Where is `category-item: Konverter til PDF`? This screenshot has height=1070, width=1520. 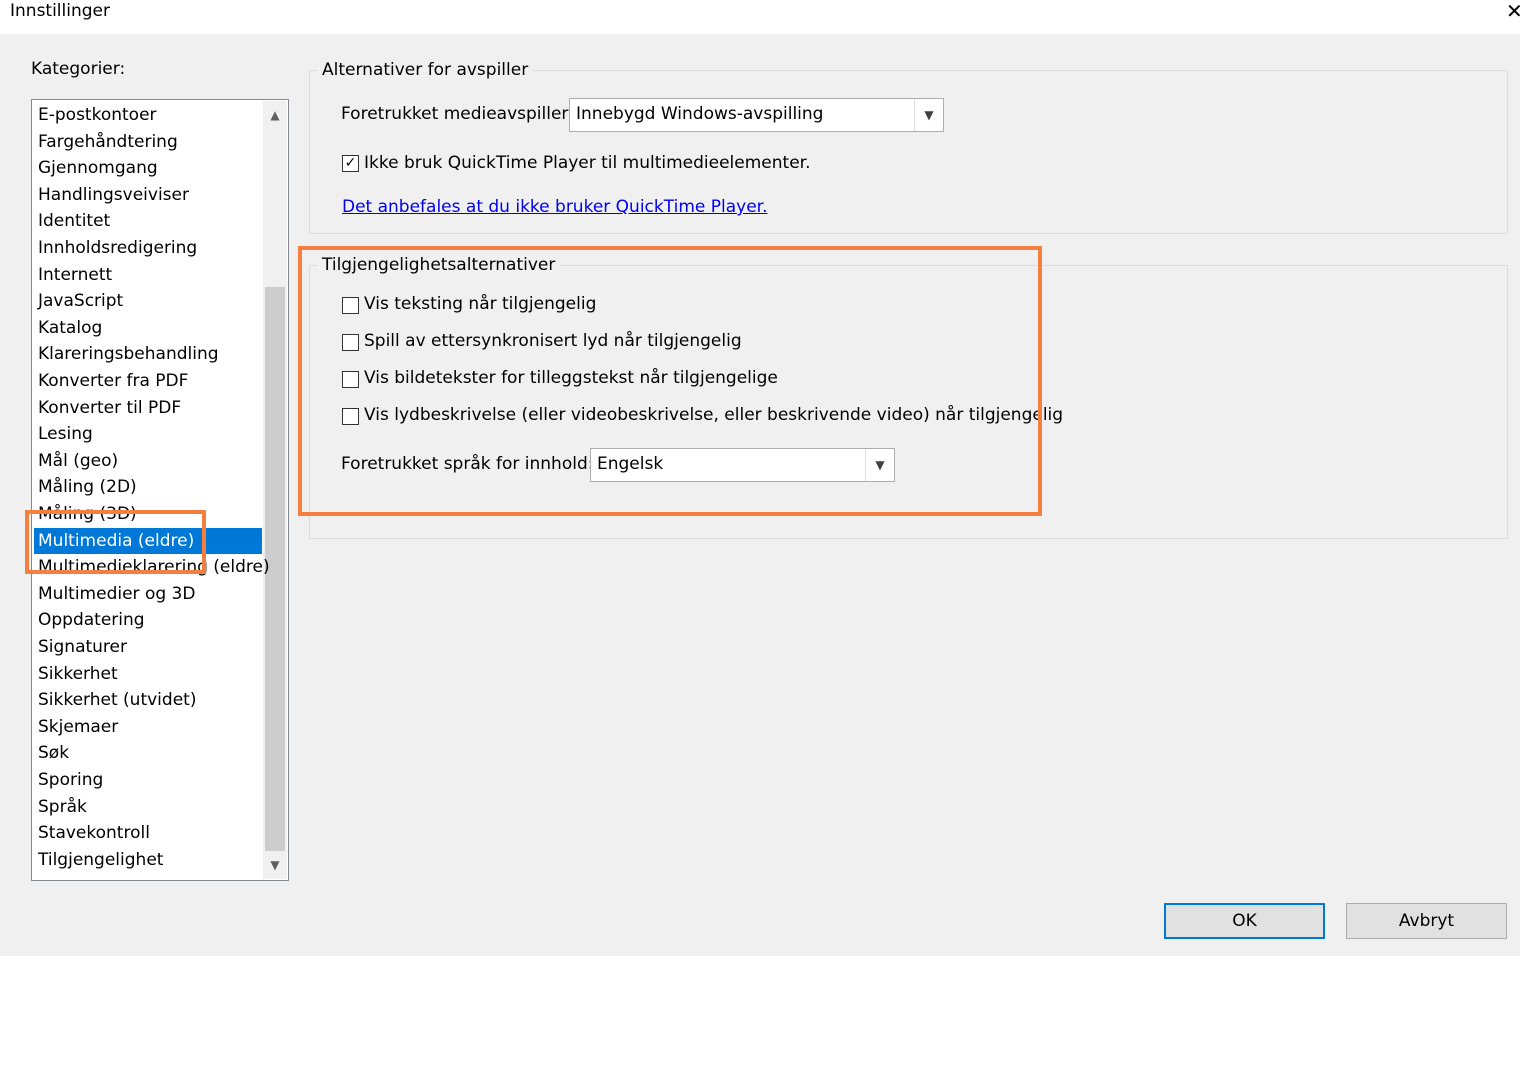
category-item: Konverter til PDF is located at coordinates (148, 408).